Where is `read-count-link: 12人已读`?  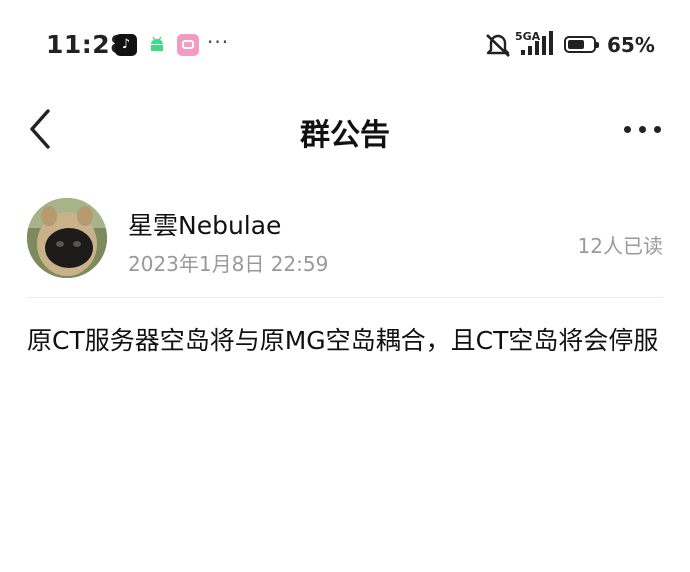
read-count-link: 12人已读 is located at coordinates (620, 244).